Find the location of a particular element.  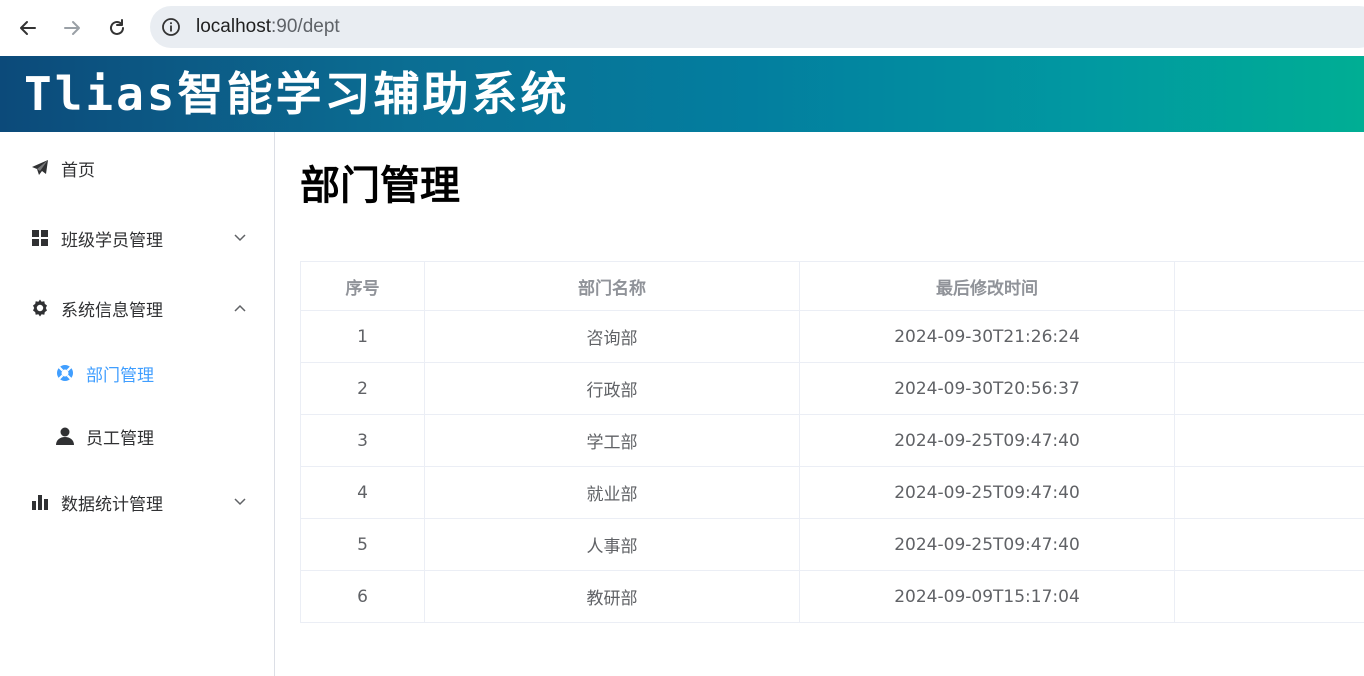

help-buoy-icon is located at coordinates (65, 373).